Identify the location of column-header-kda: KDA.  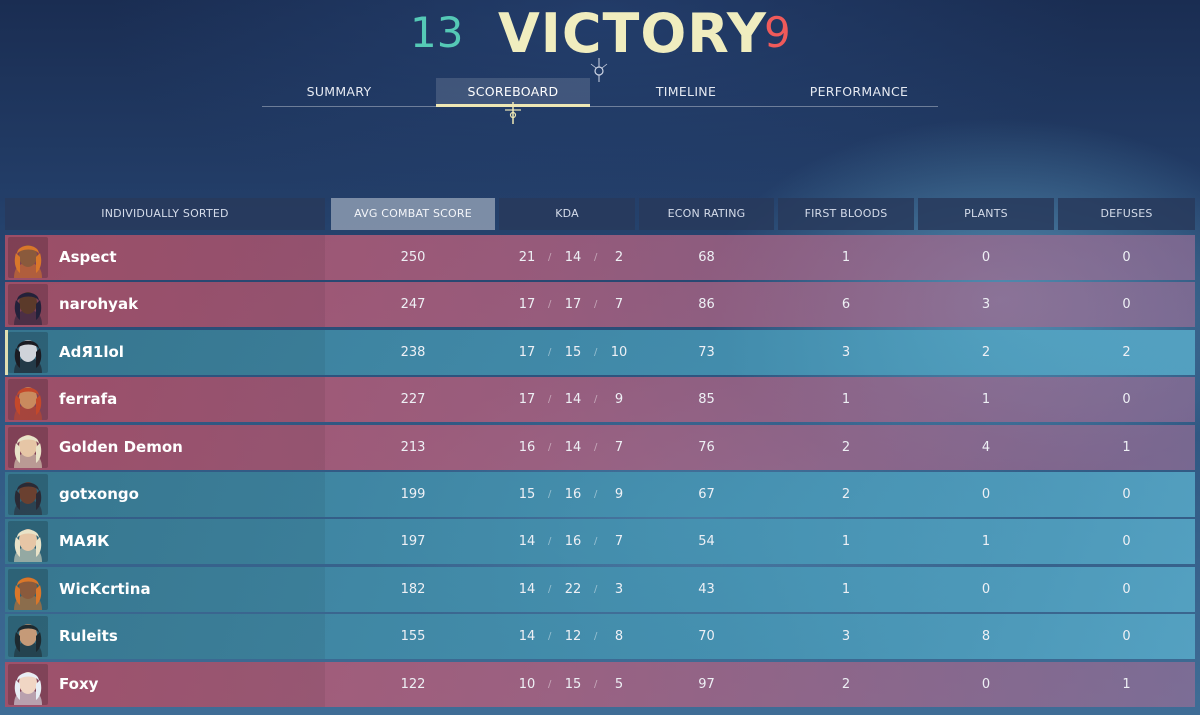
(567, 214).